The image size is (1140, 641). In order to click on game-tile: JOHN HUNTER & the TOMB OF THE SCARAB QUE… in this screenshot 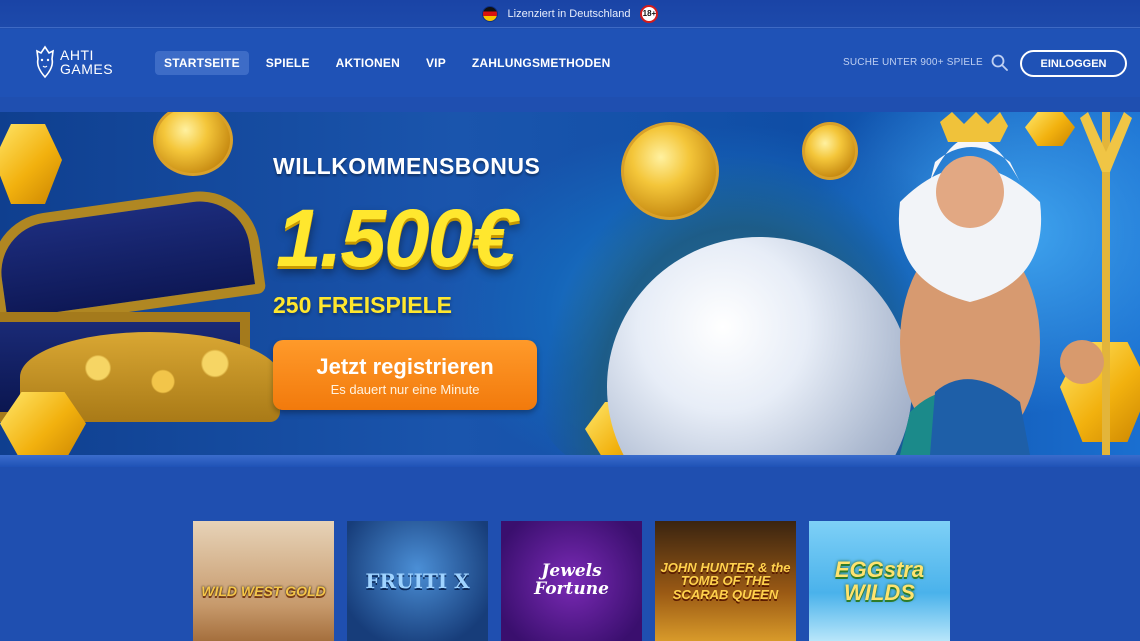, I will do `click(725, 581)`.